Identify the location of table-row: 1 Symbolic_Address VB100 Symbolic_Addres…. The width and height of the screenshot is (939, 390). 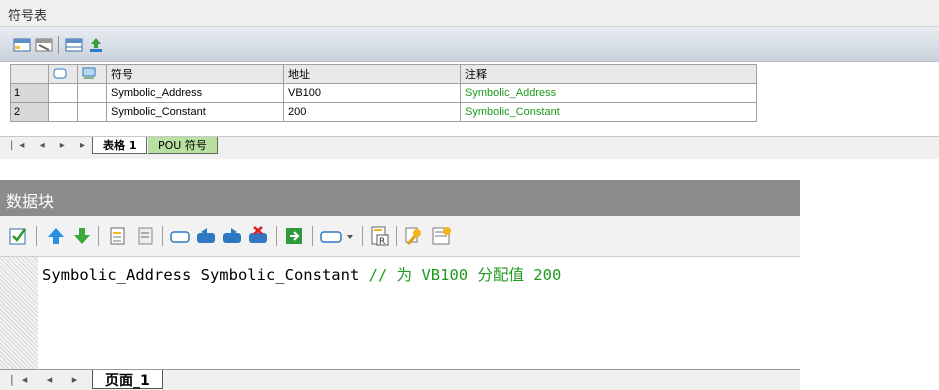
(383, 93).